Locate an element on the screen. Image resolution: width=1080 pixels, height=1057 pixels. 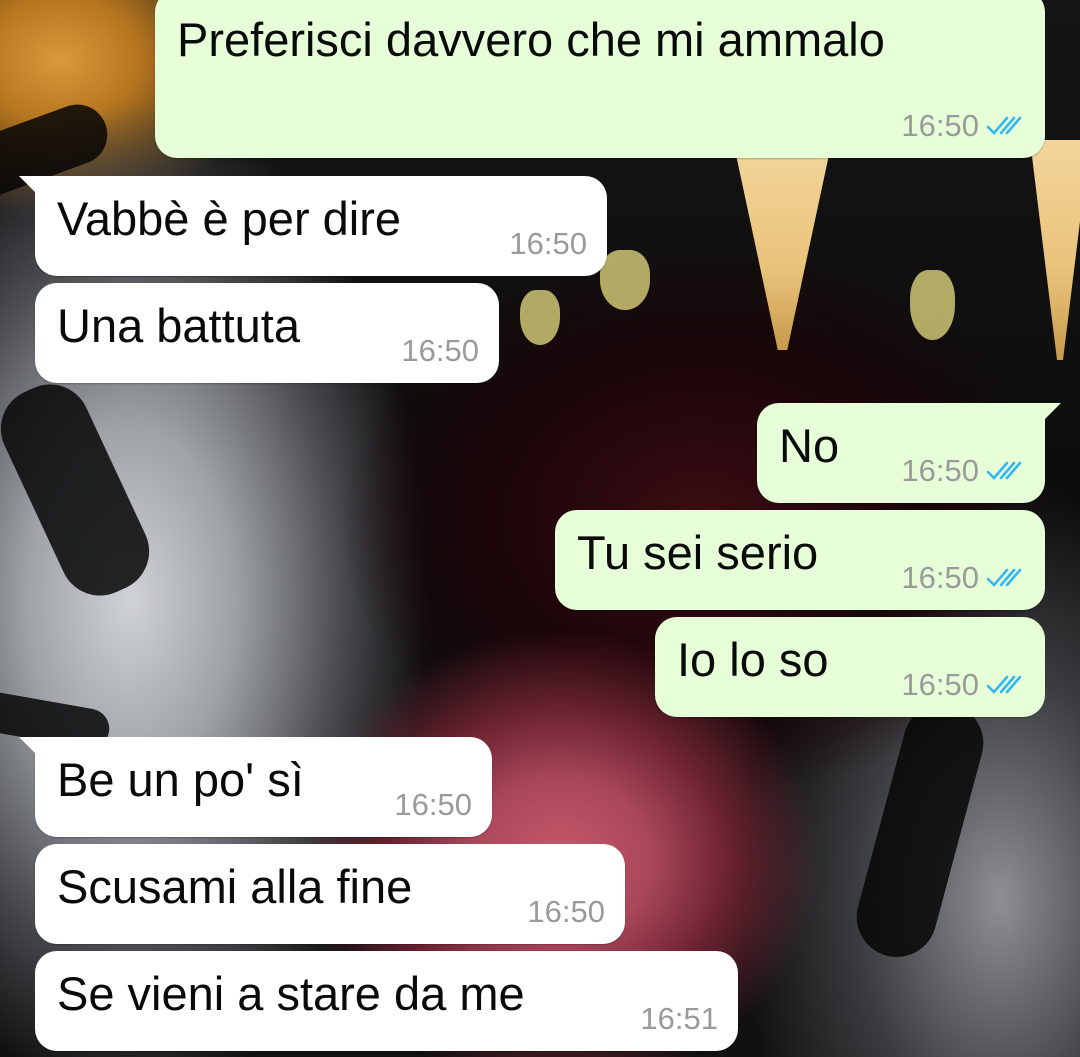
message-text: Be un po' sì is located at coordinates (180, 779).